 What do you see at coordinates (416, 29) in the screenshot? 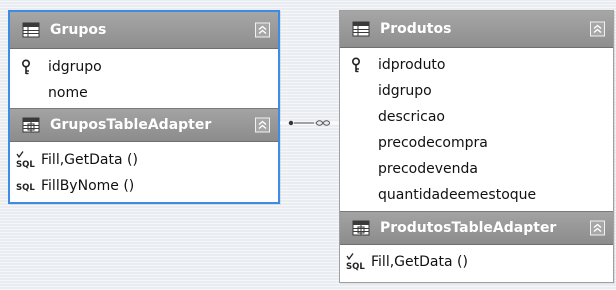
I see `produtos-table-title: Produtos` at bounding box center [416, 29].